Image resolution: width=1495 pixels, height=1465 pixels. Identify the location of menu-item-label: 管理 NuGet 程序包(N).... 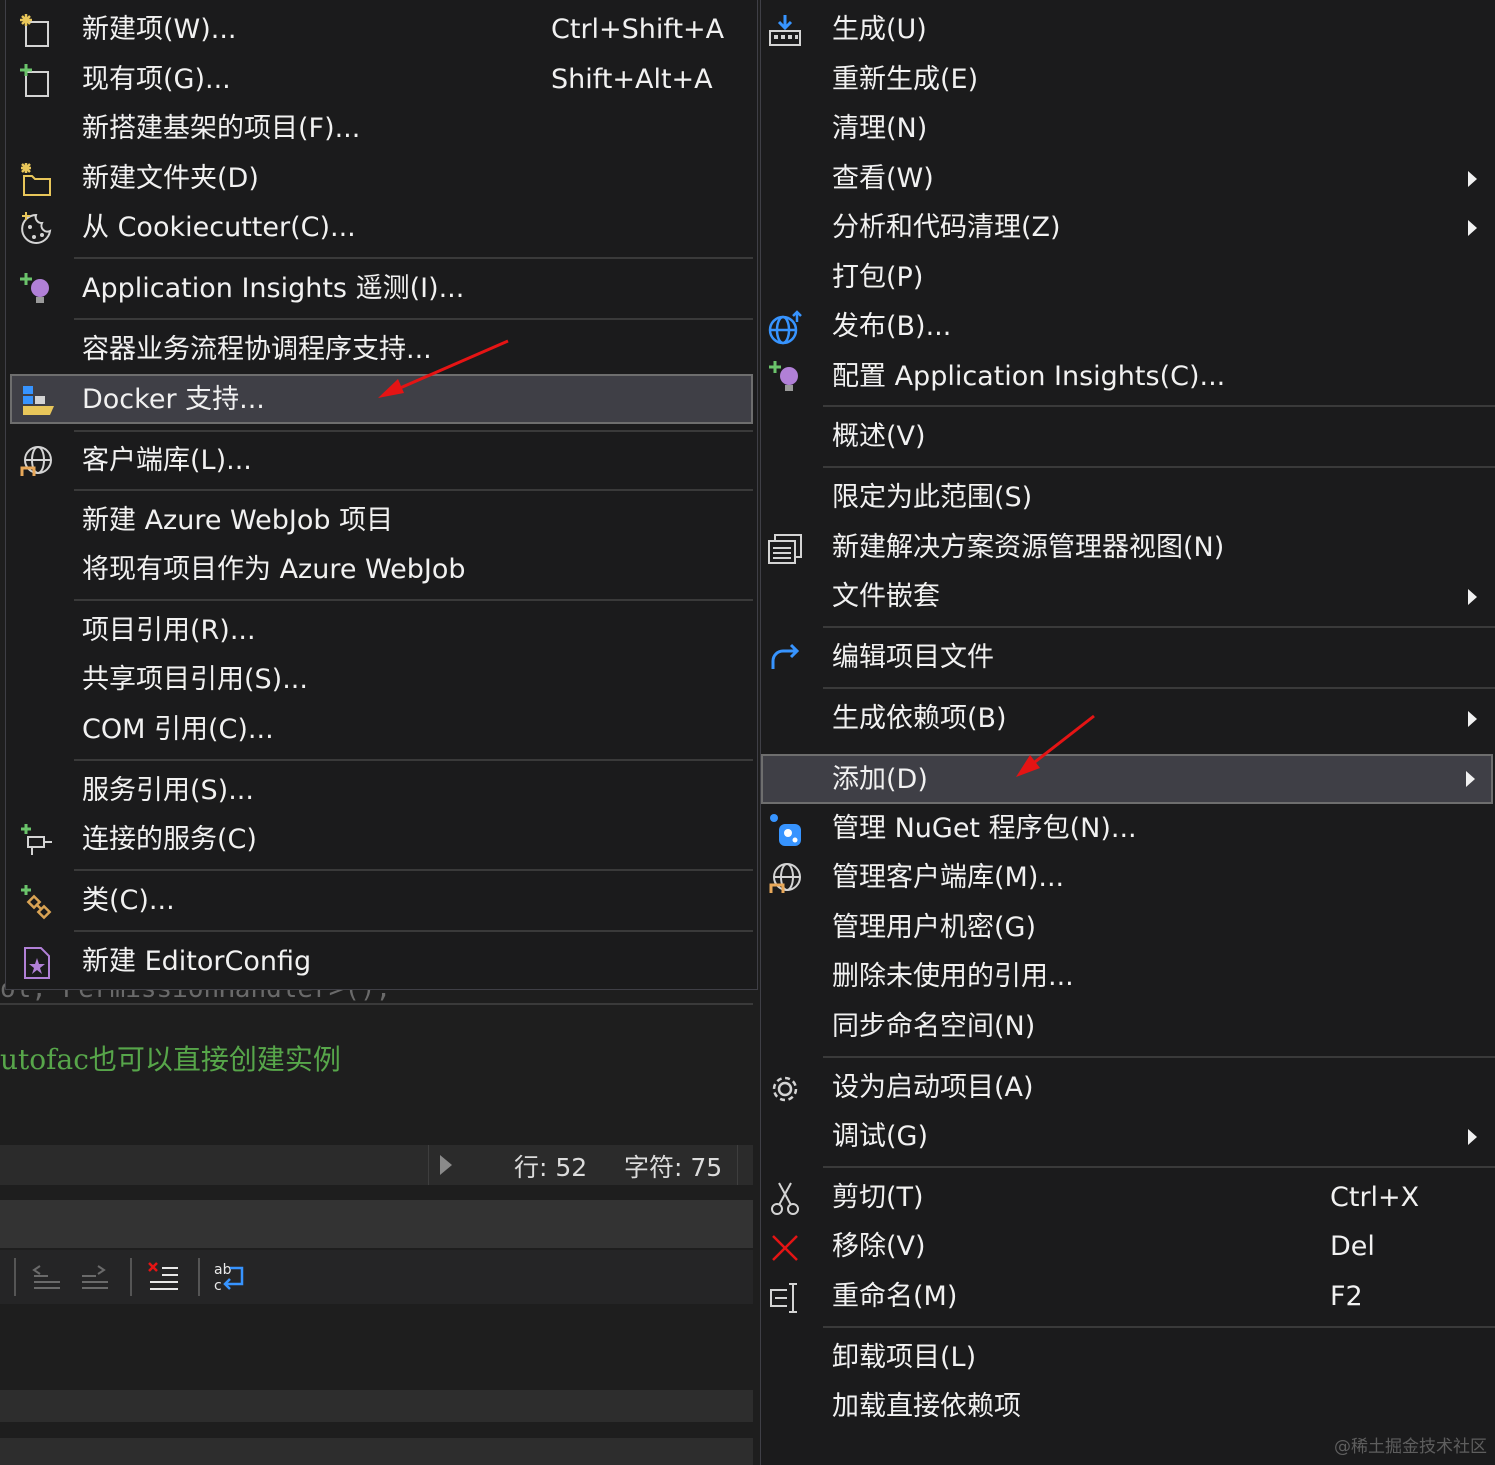
(984, 828).